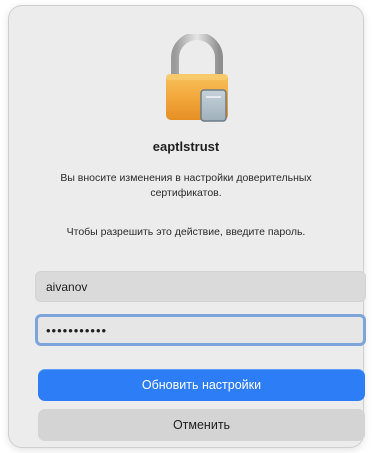 This screenshot has width=372, height=453. Describe the element at coordinates (200, 330) in the screenshot. I see `password-field` at that location.